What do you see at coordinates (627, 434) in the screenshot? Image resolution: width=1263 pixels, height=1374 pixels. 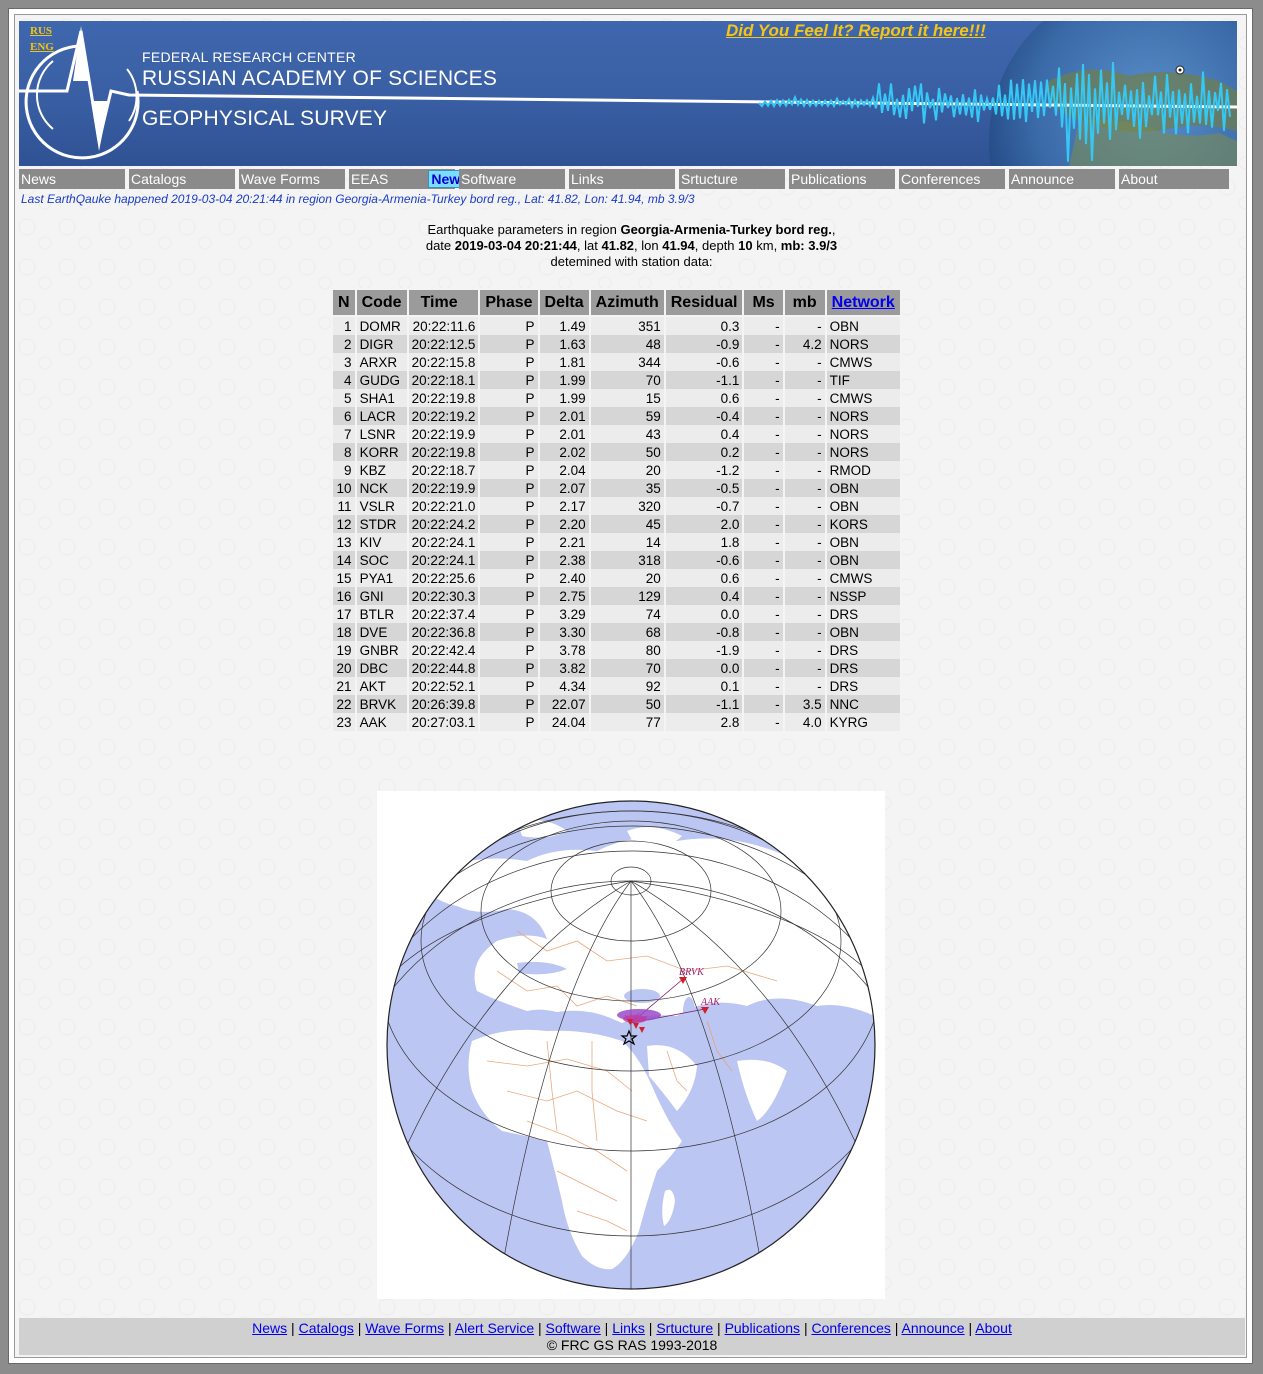 I see `cell-azimuth: 43` at bounding box center [627, 434].